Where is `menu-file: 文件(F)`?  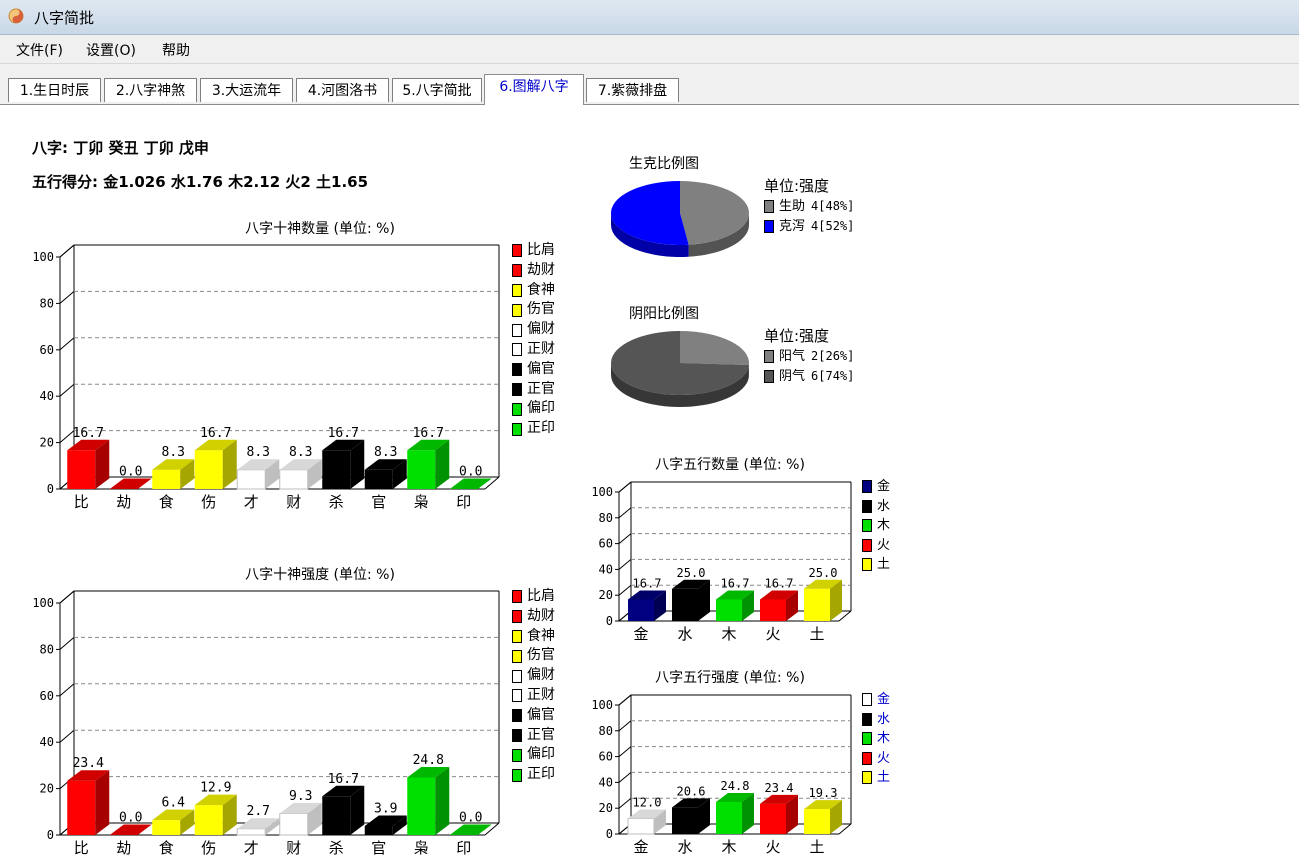
menu-file: 文件(F) is located at coordinates (39, 50).